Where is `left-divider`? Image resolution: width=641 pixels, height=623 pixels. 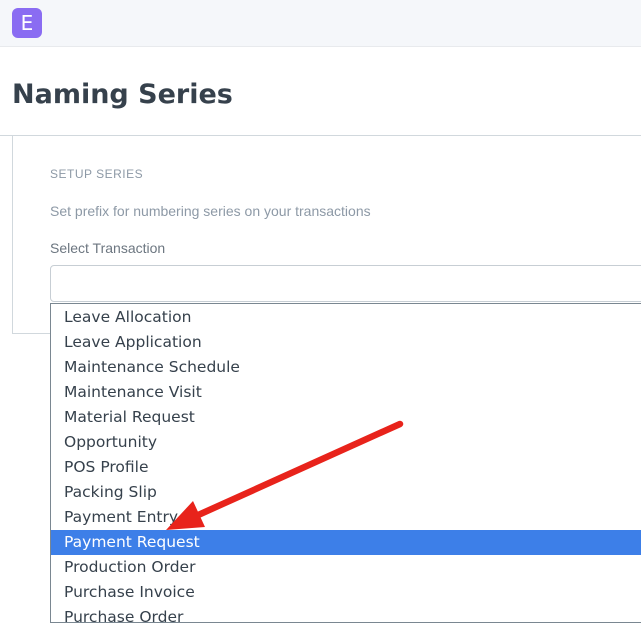 left-divider is located at coordinates (12, 235).